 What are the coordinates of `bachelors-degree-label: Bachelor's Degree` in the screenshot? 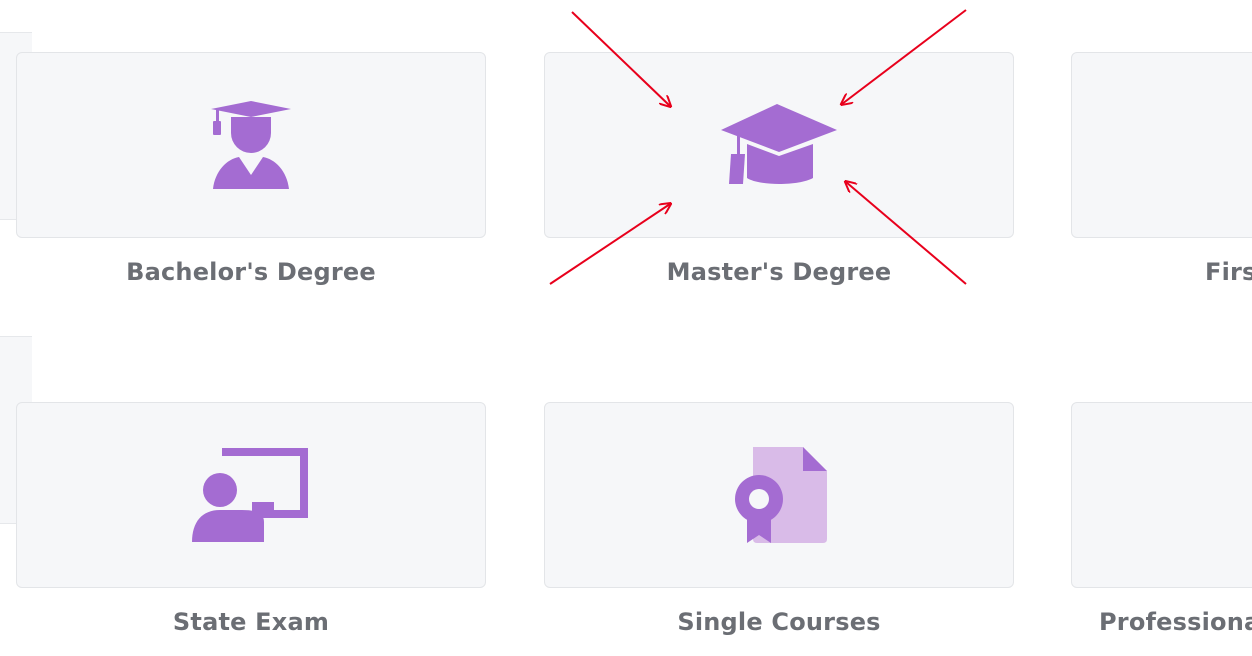 It's located at (251, 272).